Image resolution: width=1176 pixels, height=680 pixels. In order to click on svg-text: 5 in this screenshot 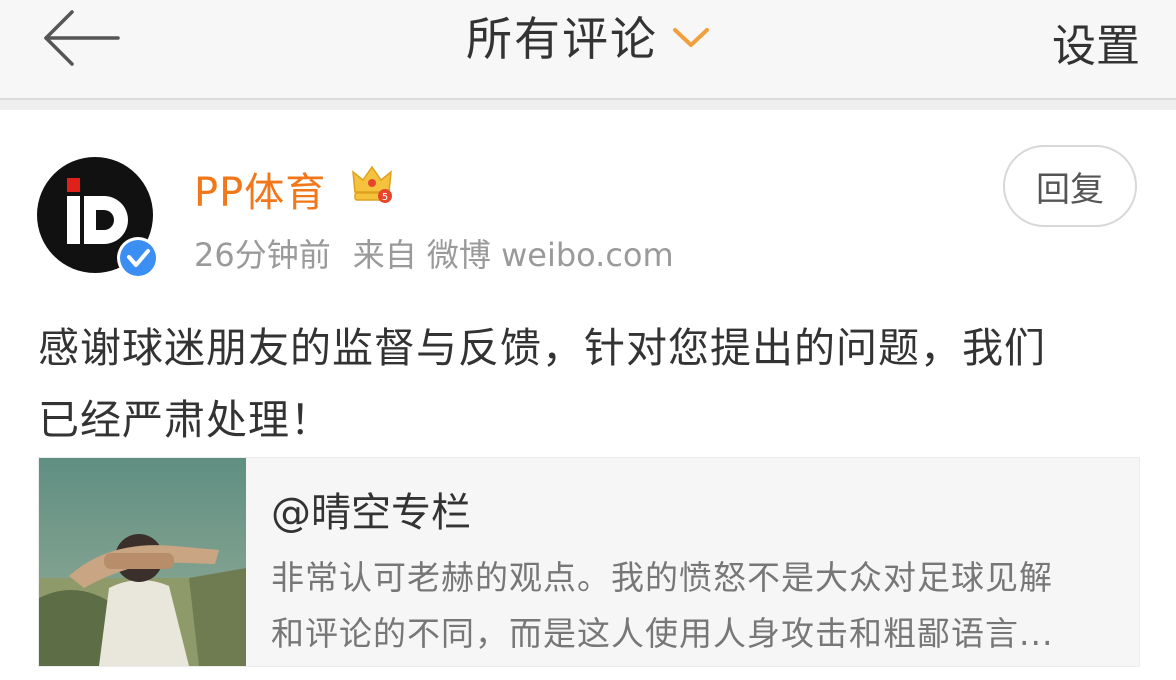, I will do `click(385, 197)`.